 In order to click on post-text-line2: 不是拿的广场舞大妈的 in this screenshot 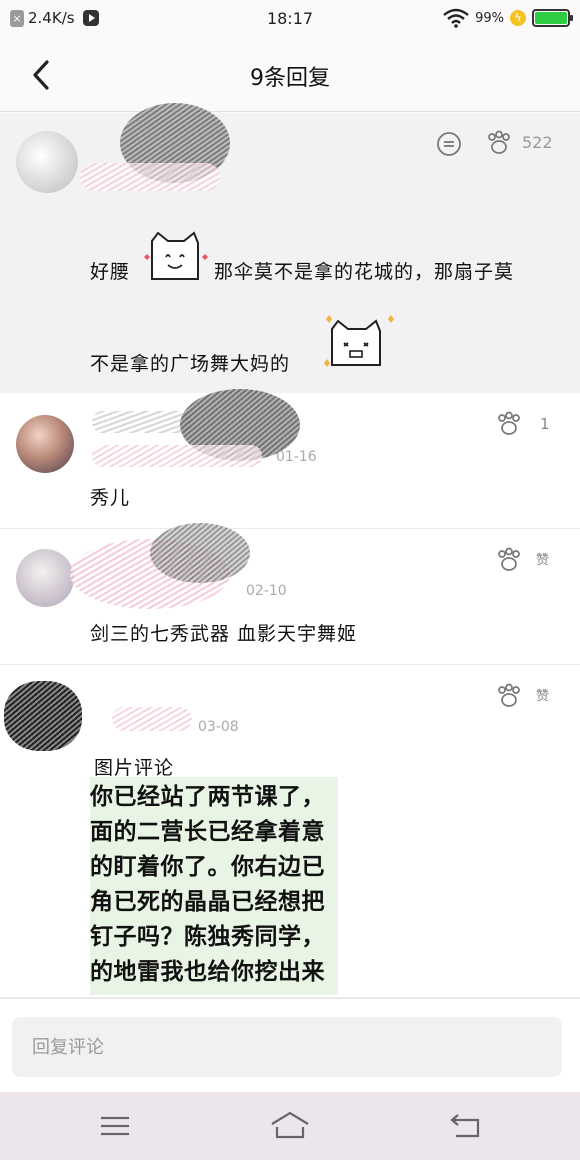, I will do `click(190, 364)`.